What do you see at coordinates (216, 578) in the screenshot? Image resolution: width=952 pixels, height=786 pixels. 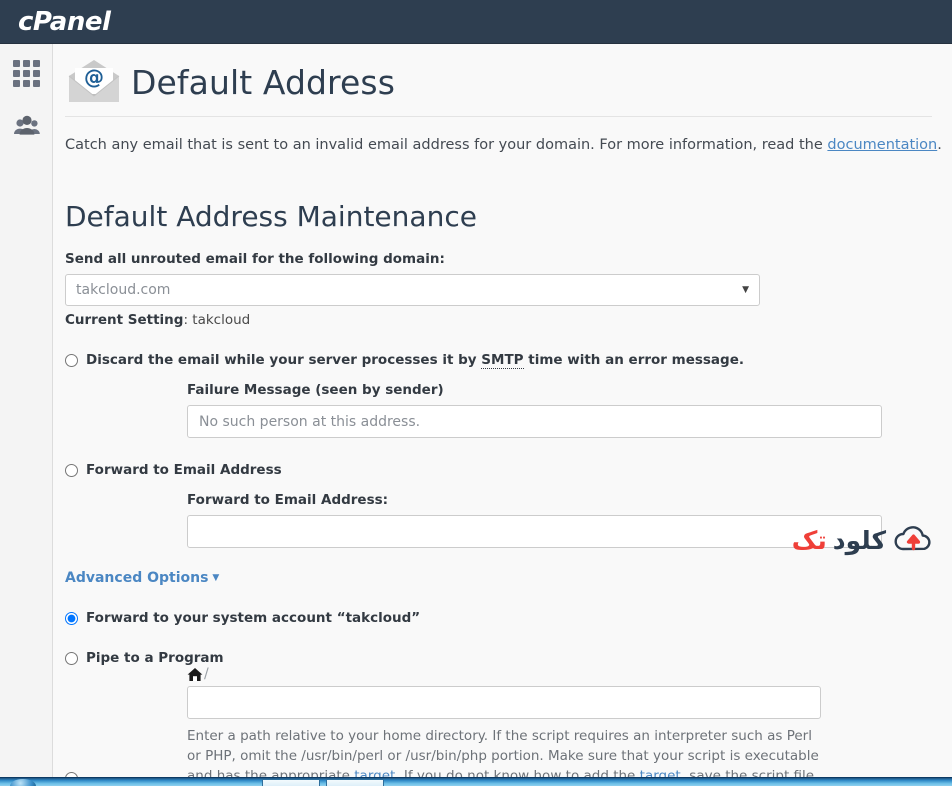 I see `caret-down-icon: ▼` at bounding box center [216, 578].